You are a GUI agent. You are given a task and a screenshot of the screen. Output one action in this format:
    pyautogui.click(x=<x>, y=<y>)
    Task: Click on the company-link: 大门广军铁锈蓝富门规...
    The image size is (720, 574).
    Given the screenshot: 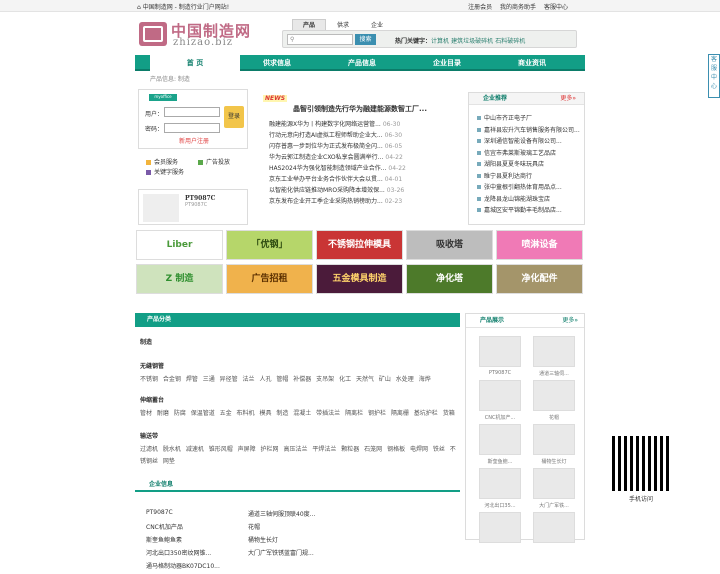 What is the action you would take?
    pyautogui.click(x=299, y=553)
    